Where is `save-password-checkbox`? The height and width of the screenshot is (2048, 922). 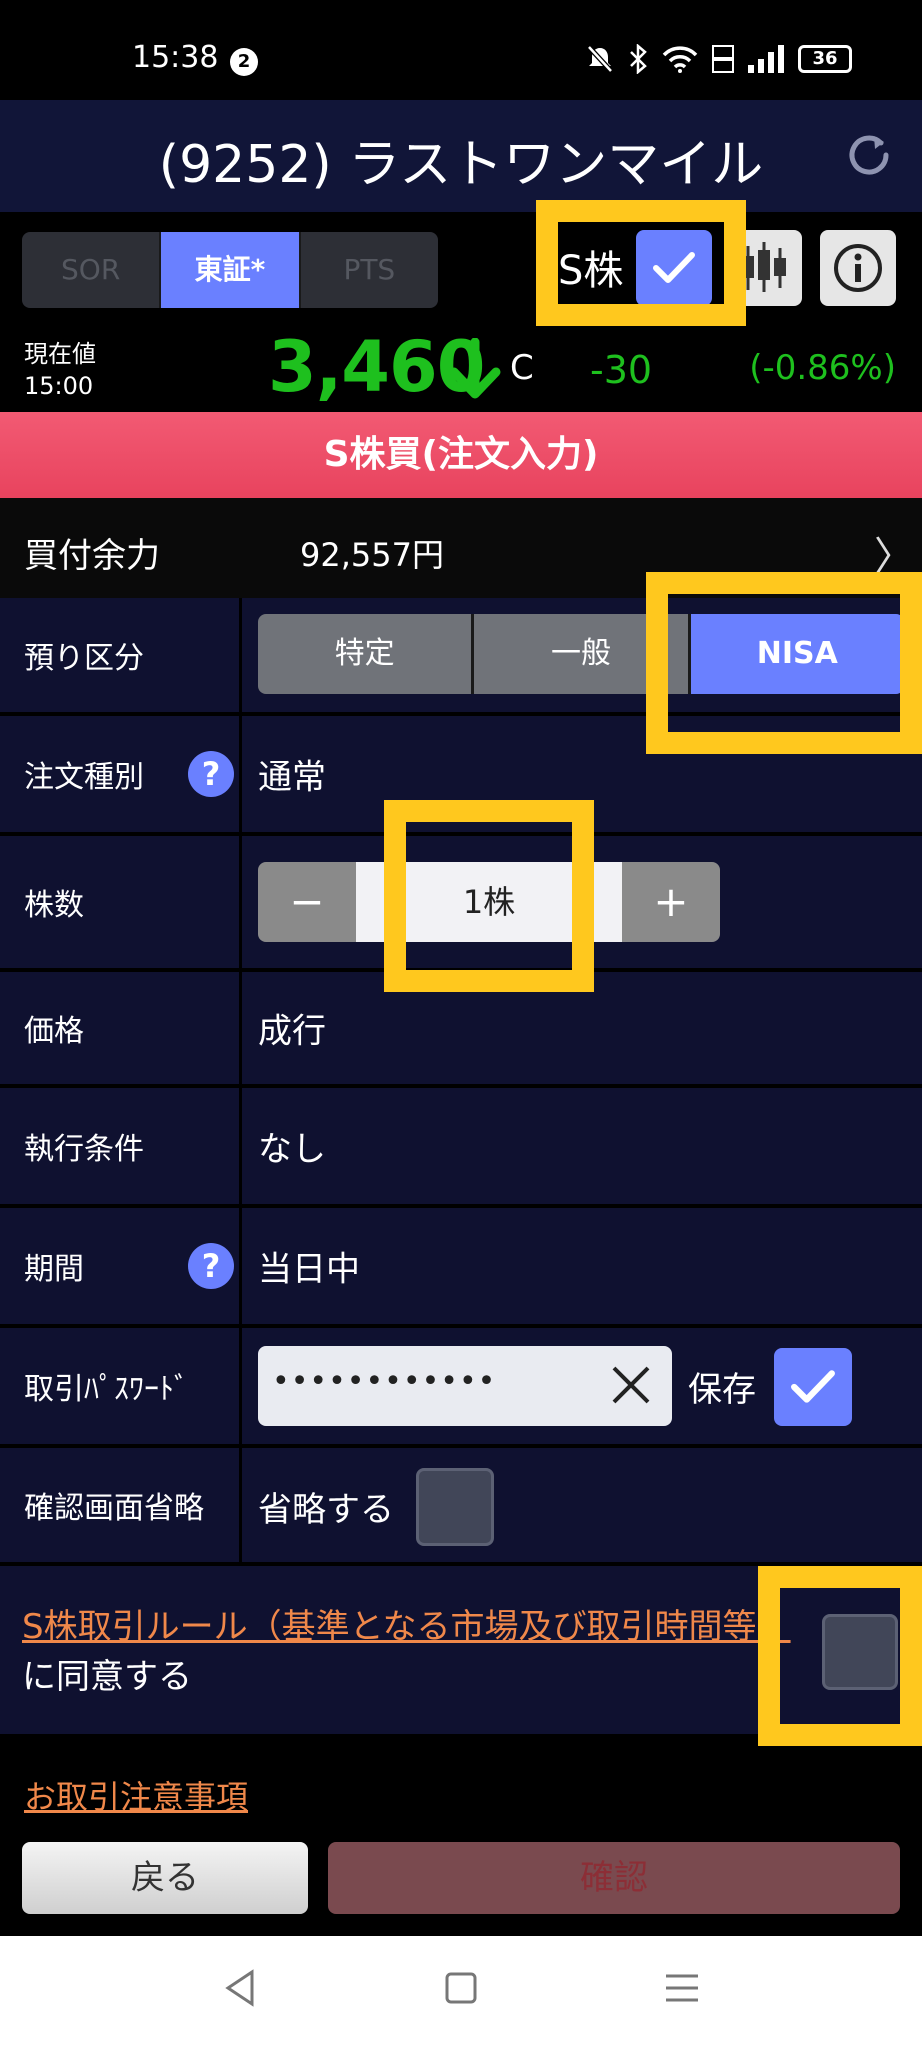
save-password-checkbox is located at coordinates (813, 1387).